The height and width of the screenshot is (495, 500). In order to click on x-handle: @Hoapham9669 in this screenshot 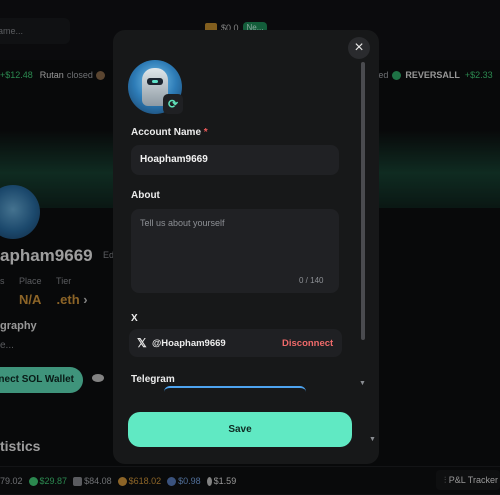, I will do `click(189, 343)`.